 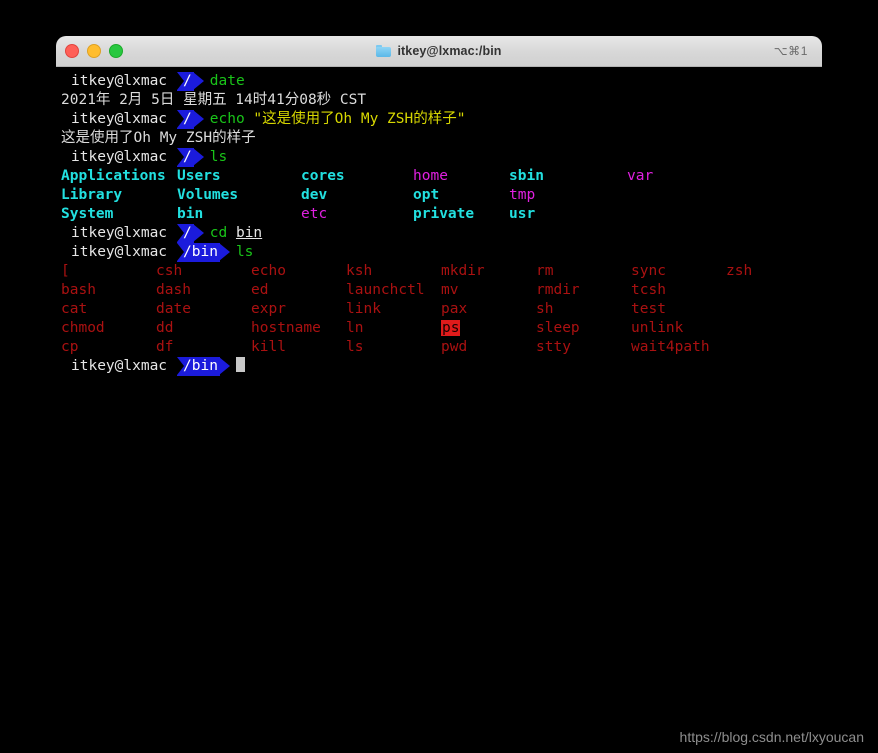 I want to click on ls-entry-label: ps, so click(x=451, y=328).